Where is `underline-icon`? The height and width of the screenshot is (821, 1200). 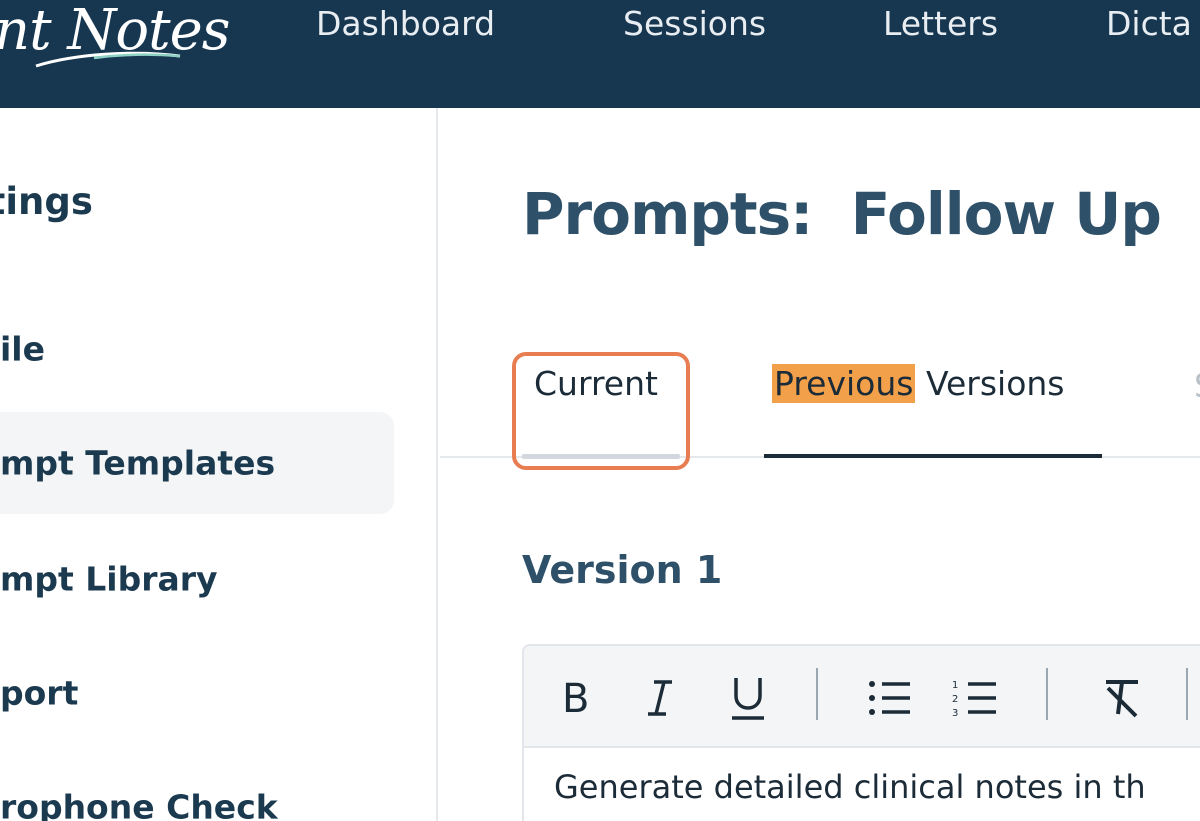 underline-icon is located at coordinates (748, 698).